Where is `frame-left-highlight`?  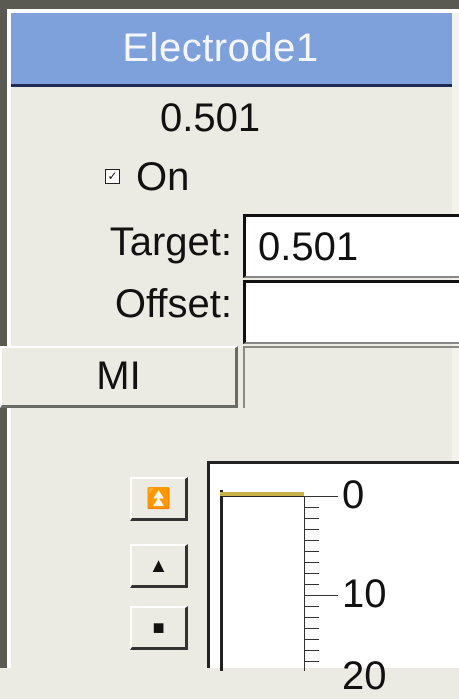 frame-left-highlight is located at coordinates (9, 340).